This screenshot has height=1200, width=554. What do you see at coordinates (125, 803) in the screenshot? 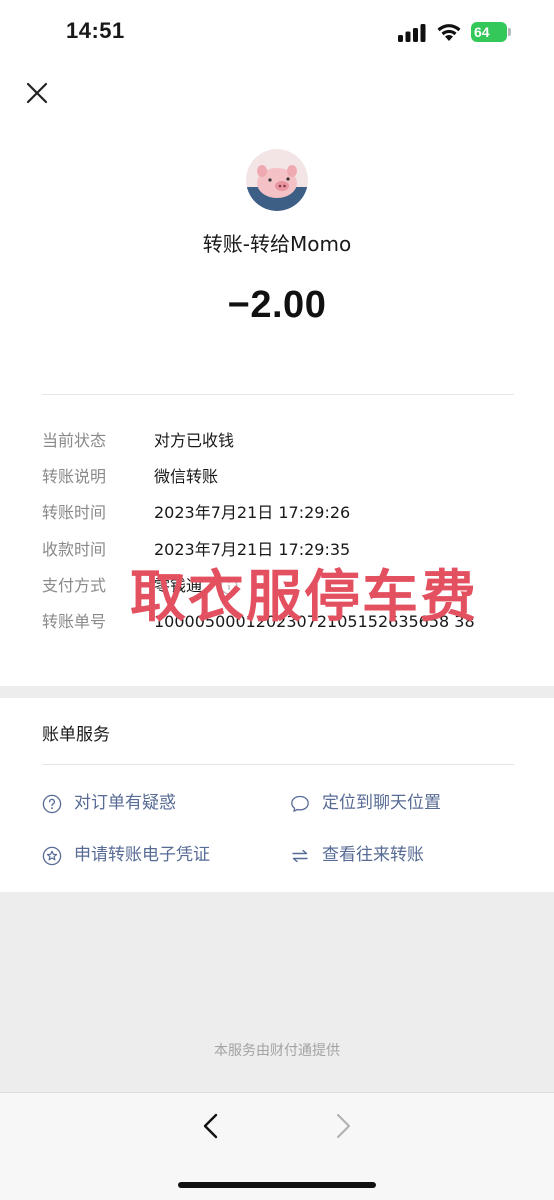
I see `service-item-label: 对订单有疑惑` at bounding box center [125, 803].